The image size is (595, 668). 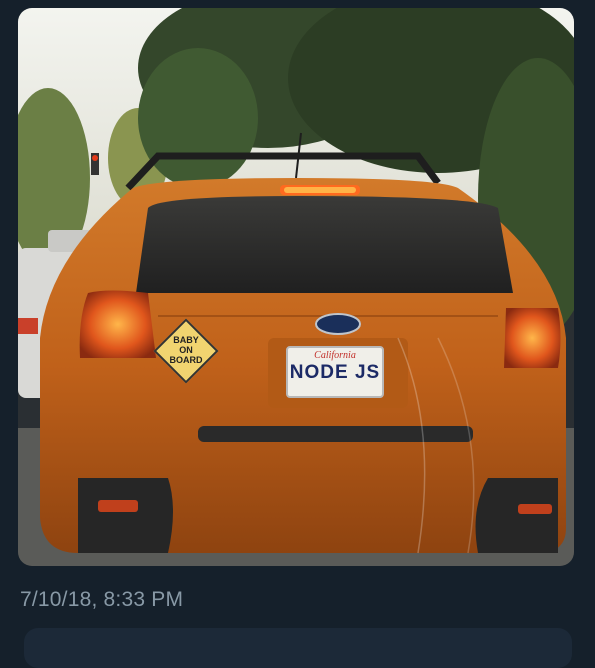 What do you see at coordinates (298, 648) in the screenshot?
I see `reply-box` at bounding box center [298, 648].